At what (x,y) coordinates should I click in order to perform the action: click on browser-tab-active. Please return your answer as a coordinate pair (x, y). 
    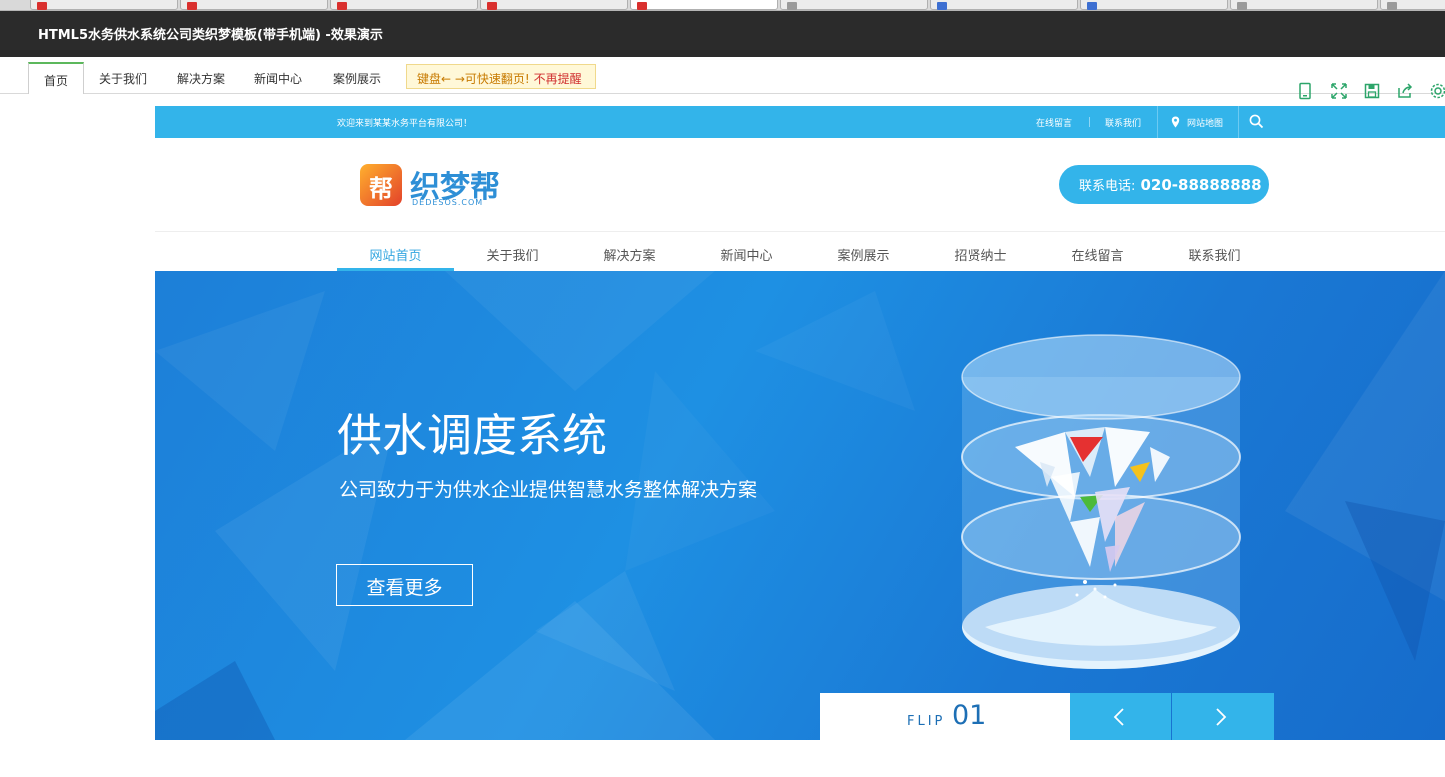
    Looking at the image, I should click on (704, 5).